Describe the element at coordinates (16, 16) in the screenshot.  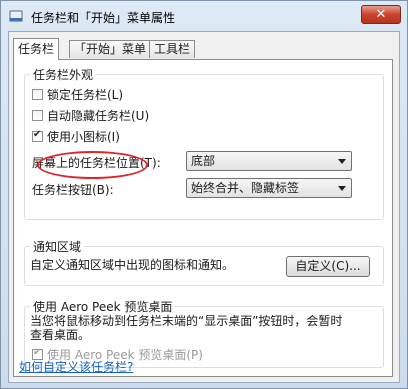
I see `taskbar-icon` at that location.